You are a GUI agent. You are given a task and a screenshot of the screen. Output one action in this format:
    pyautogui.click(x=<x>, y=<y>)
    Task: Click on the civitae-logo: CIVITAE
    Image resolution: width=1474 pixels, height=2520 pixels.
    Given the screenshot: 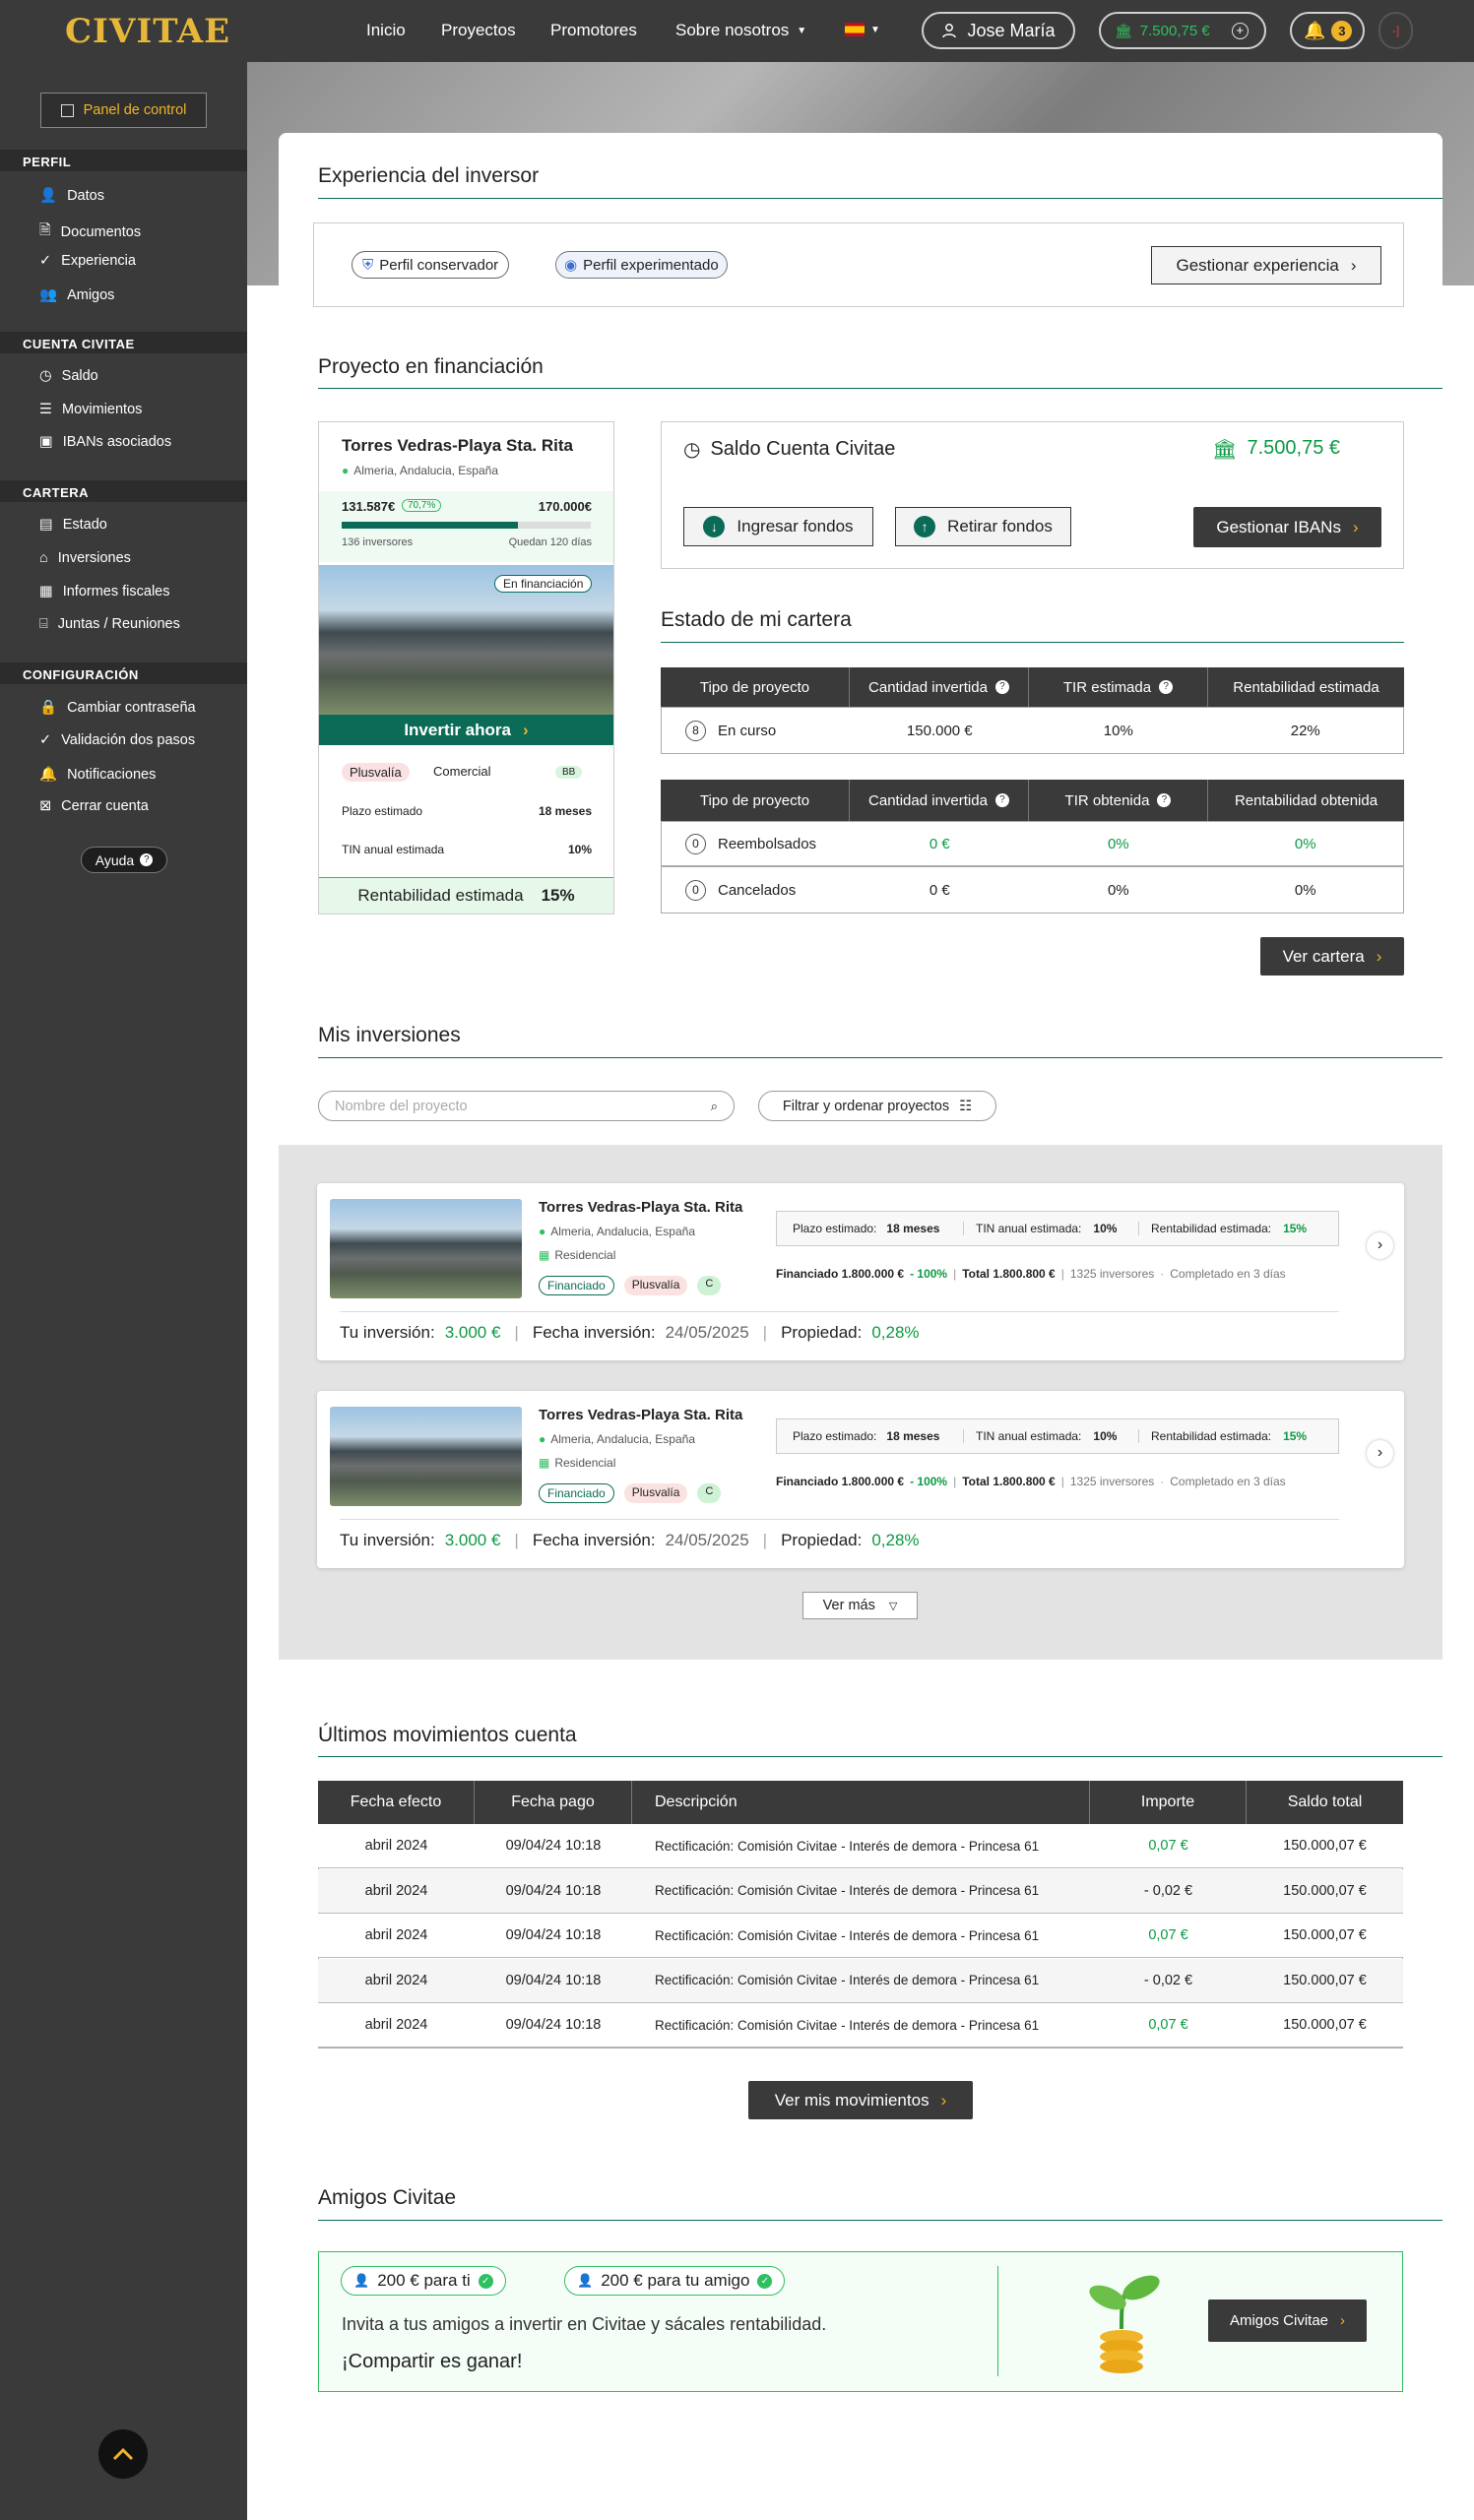 What is the action you would take?
    pyautogui.click(x=148, y=31)
    